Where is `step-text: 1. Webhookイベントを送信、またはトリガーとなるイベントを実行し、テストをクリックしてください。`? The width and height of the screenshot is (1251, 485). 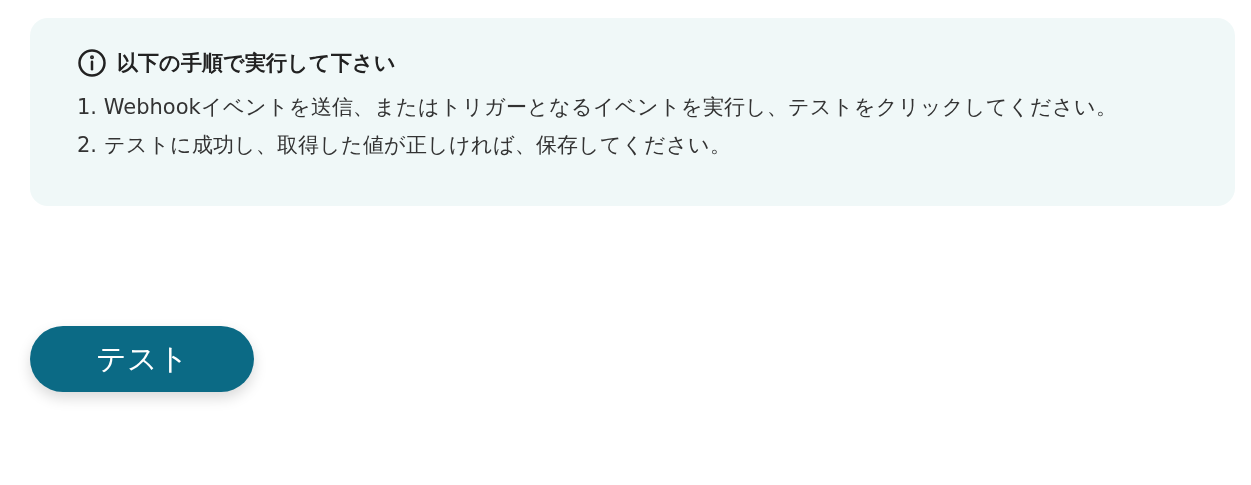
step-text: 1. Webhookイベントを送信、またはトリガーとなるイベントを実行し、テストをクリックしてください。 is located at coordinates (597, 107).